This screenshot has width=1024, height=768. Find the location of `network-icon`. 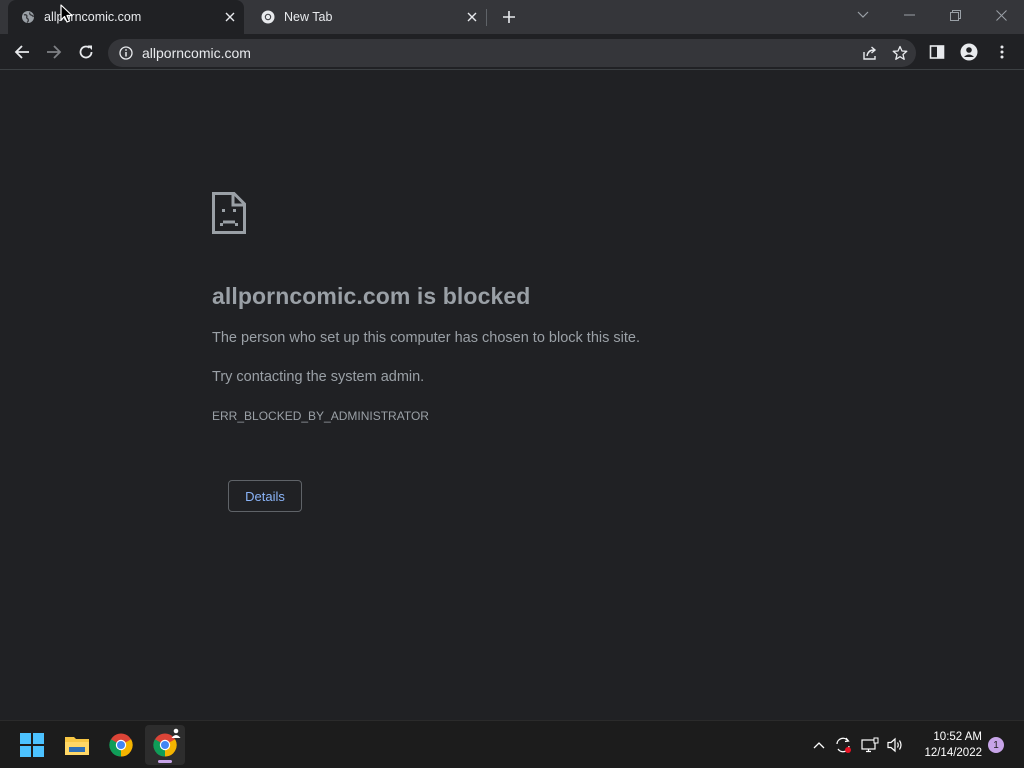

network-icon is located at coordinates (870, 745).